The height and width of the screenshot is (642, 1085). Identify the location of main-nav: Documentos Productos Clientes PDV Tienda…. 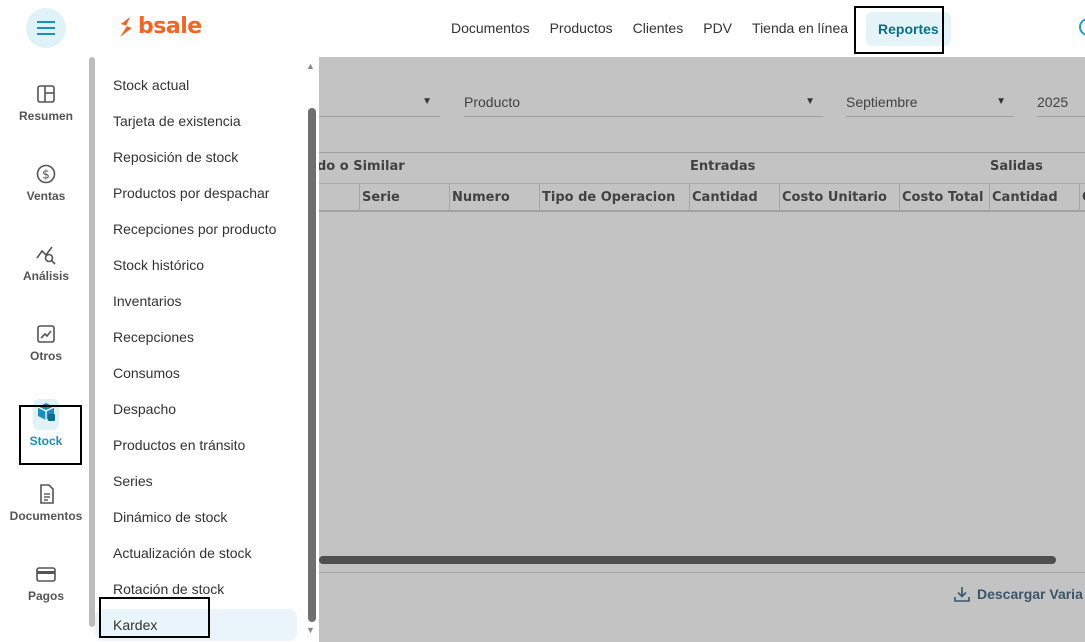
(696, 28).